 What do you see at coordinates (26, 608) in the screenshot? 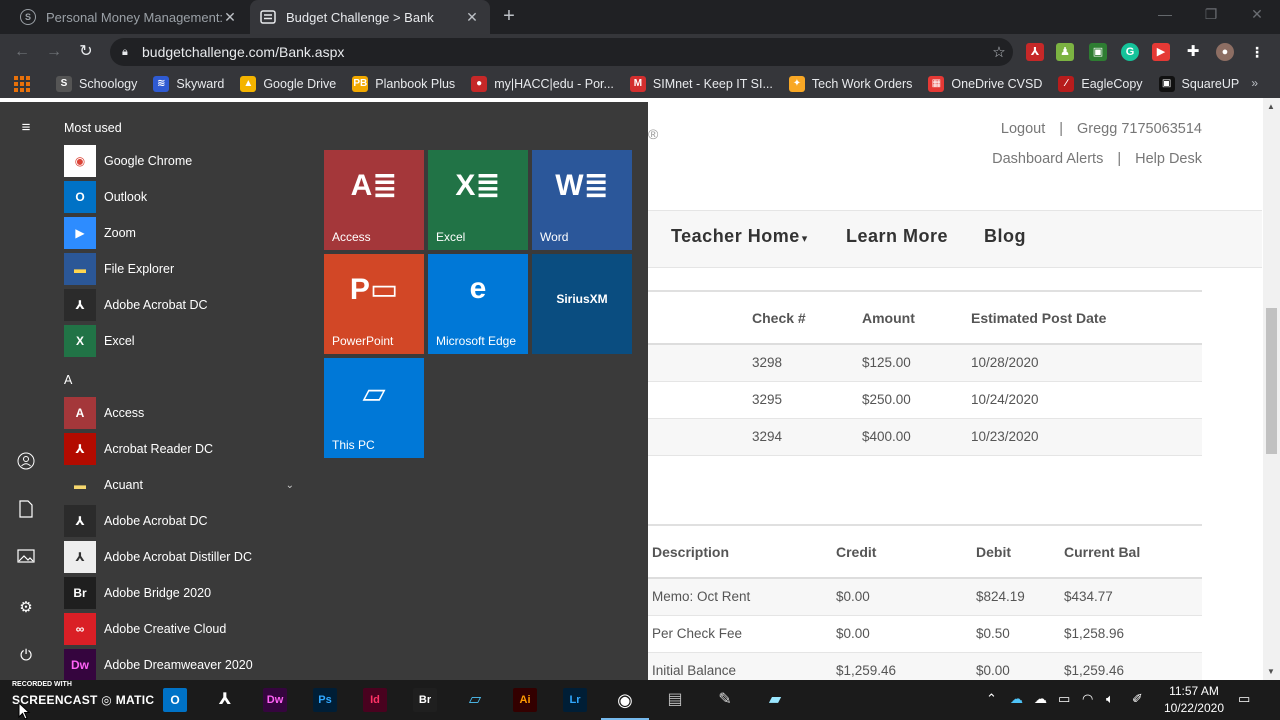
I see `settings-gear-icon: ⚙` at bounding box center [26, 608].